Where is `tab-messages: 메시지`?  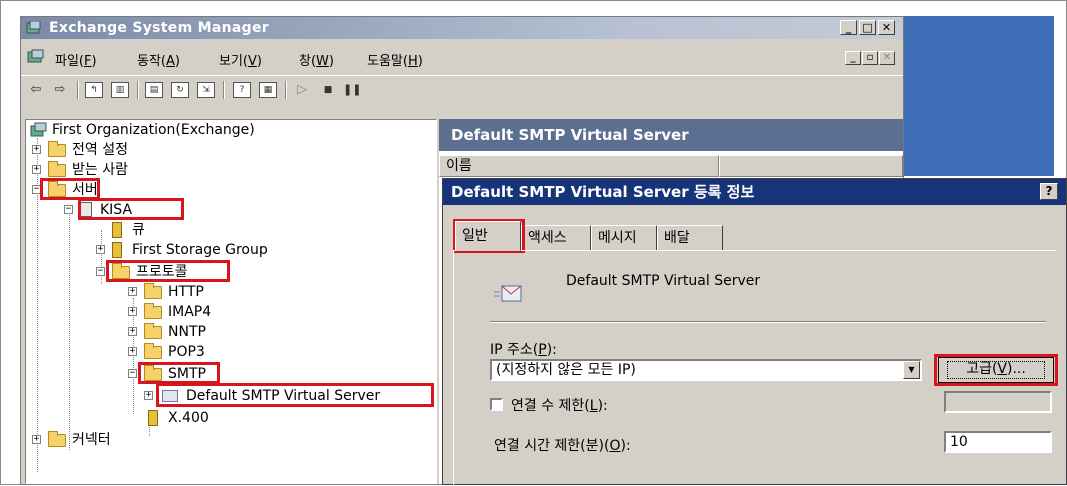
tab-messages: 메시지 is located at coordinates (624, 238).